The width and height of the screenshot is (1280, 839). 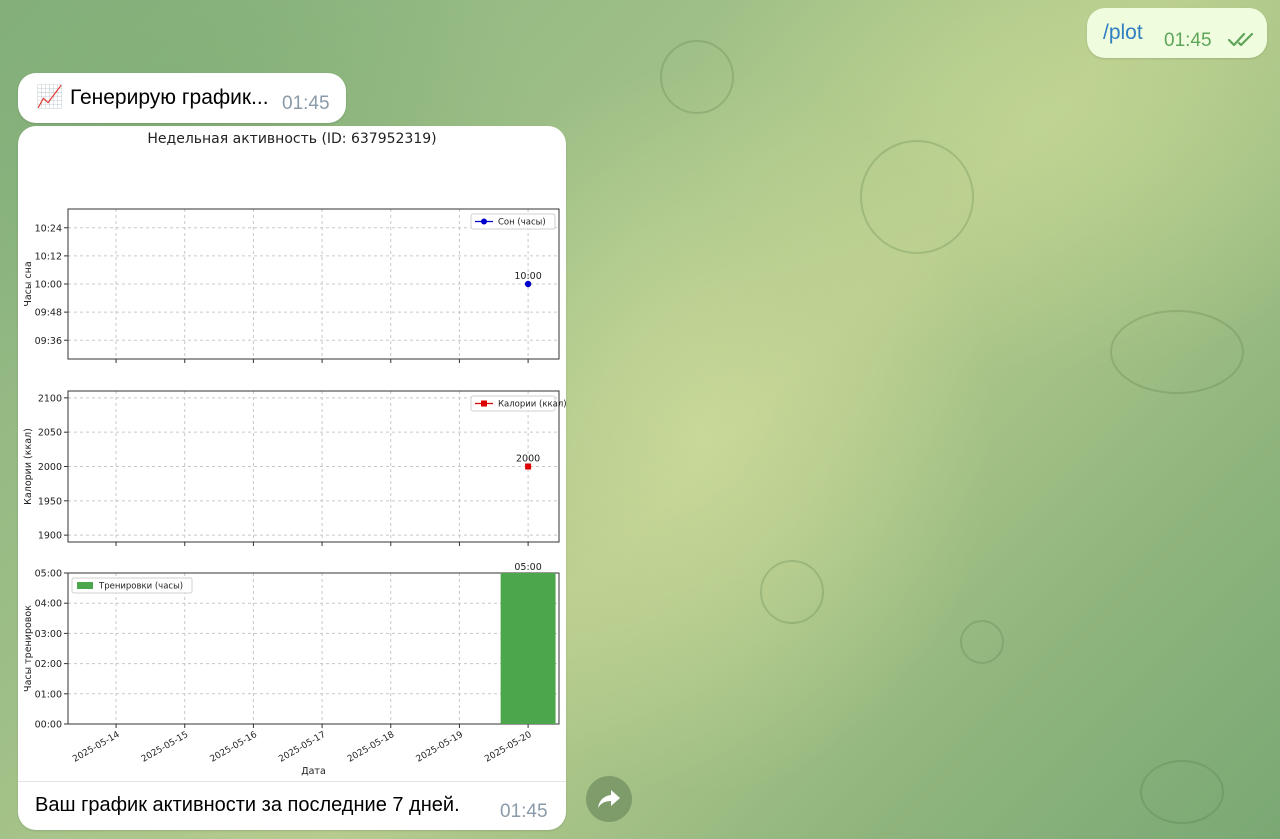 What do you see at coordinates (1240, 39) in the screenshot?
I see `double-check-icon` at bounding box center [1240, 39].